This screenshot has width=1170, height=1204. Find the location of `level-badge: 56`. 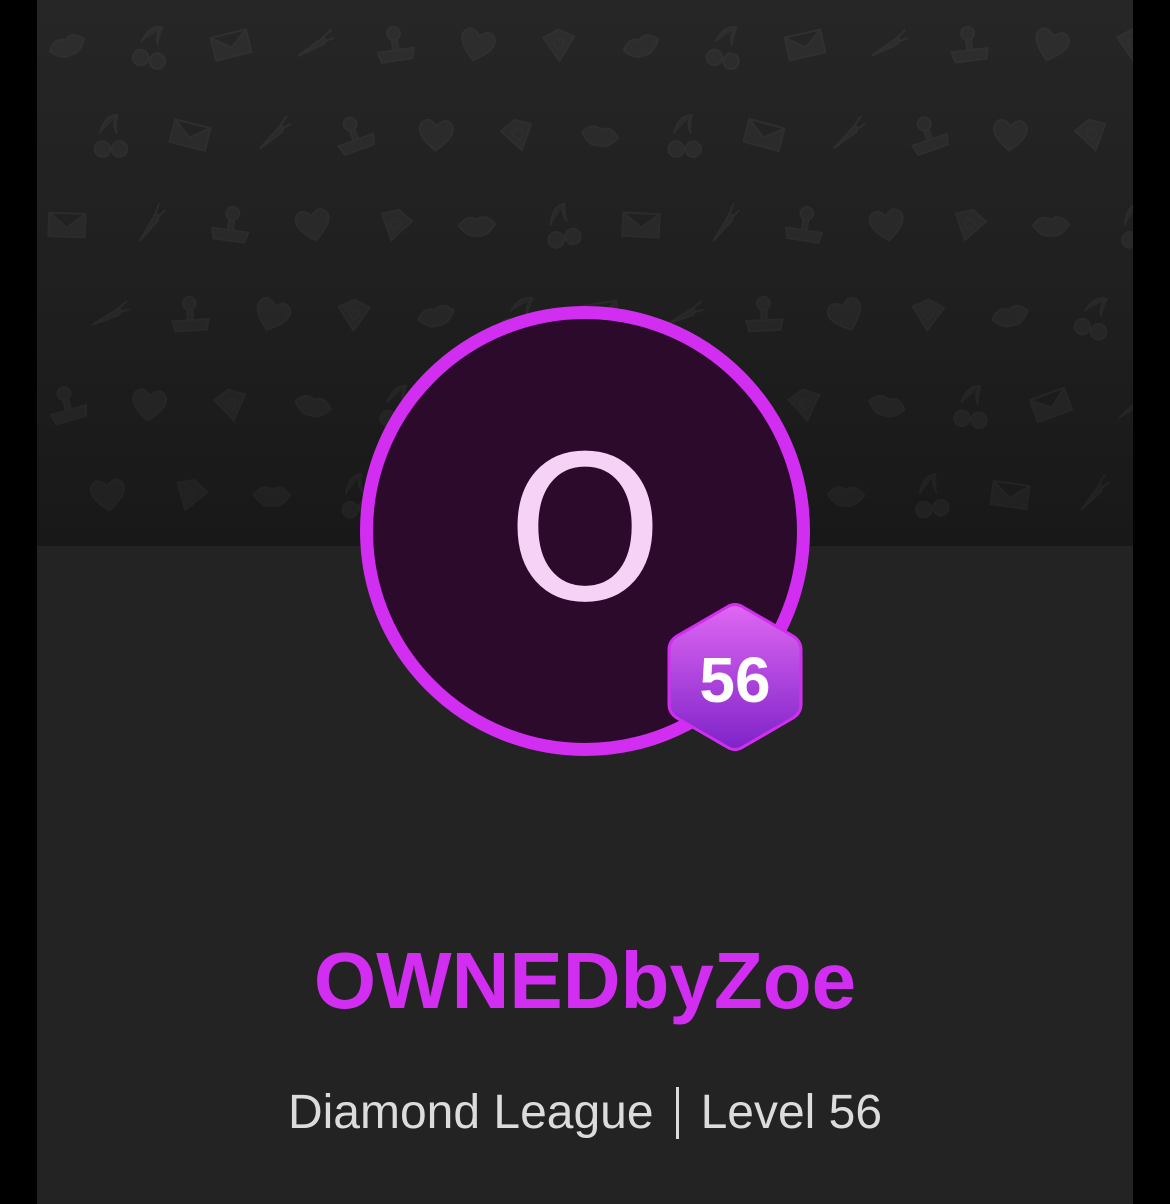

level-badge: 56 is located at coordinates (735, 677).